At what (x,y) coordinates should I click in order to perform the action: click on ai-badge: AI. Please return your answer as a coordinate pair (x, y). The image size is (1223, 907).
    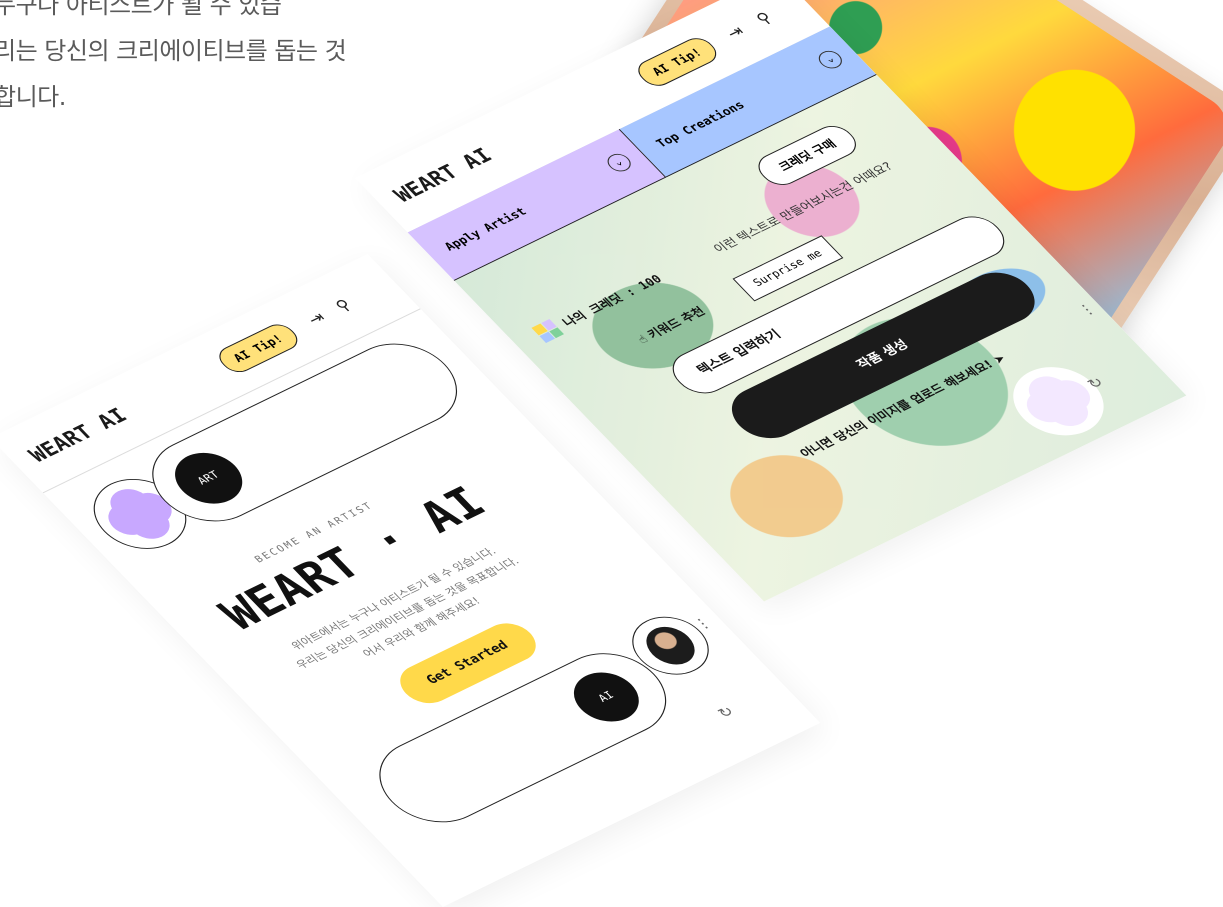
    Looking at the image, I should click on (606, 697).